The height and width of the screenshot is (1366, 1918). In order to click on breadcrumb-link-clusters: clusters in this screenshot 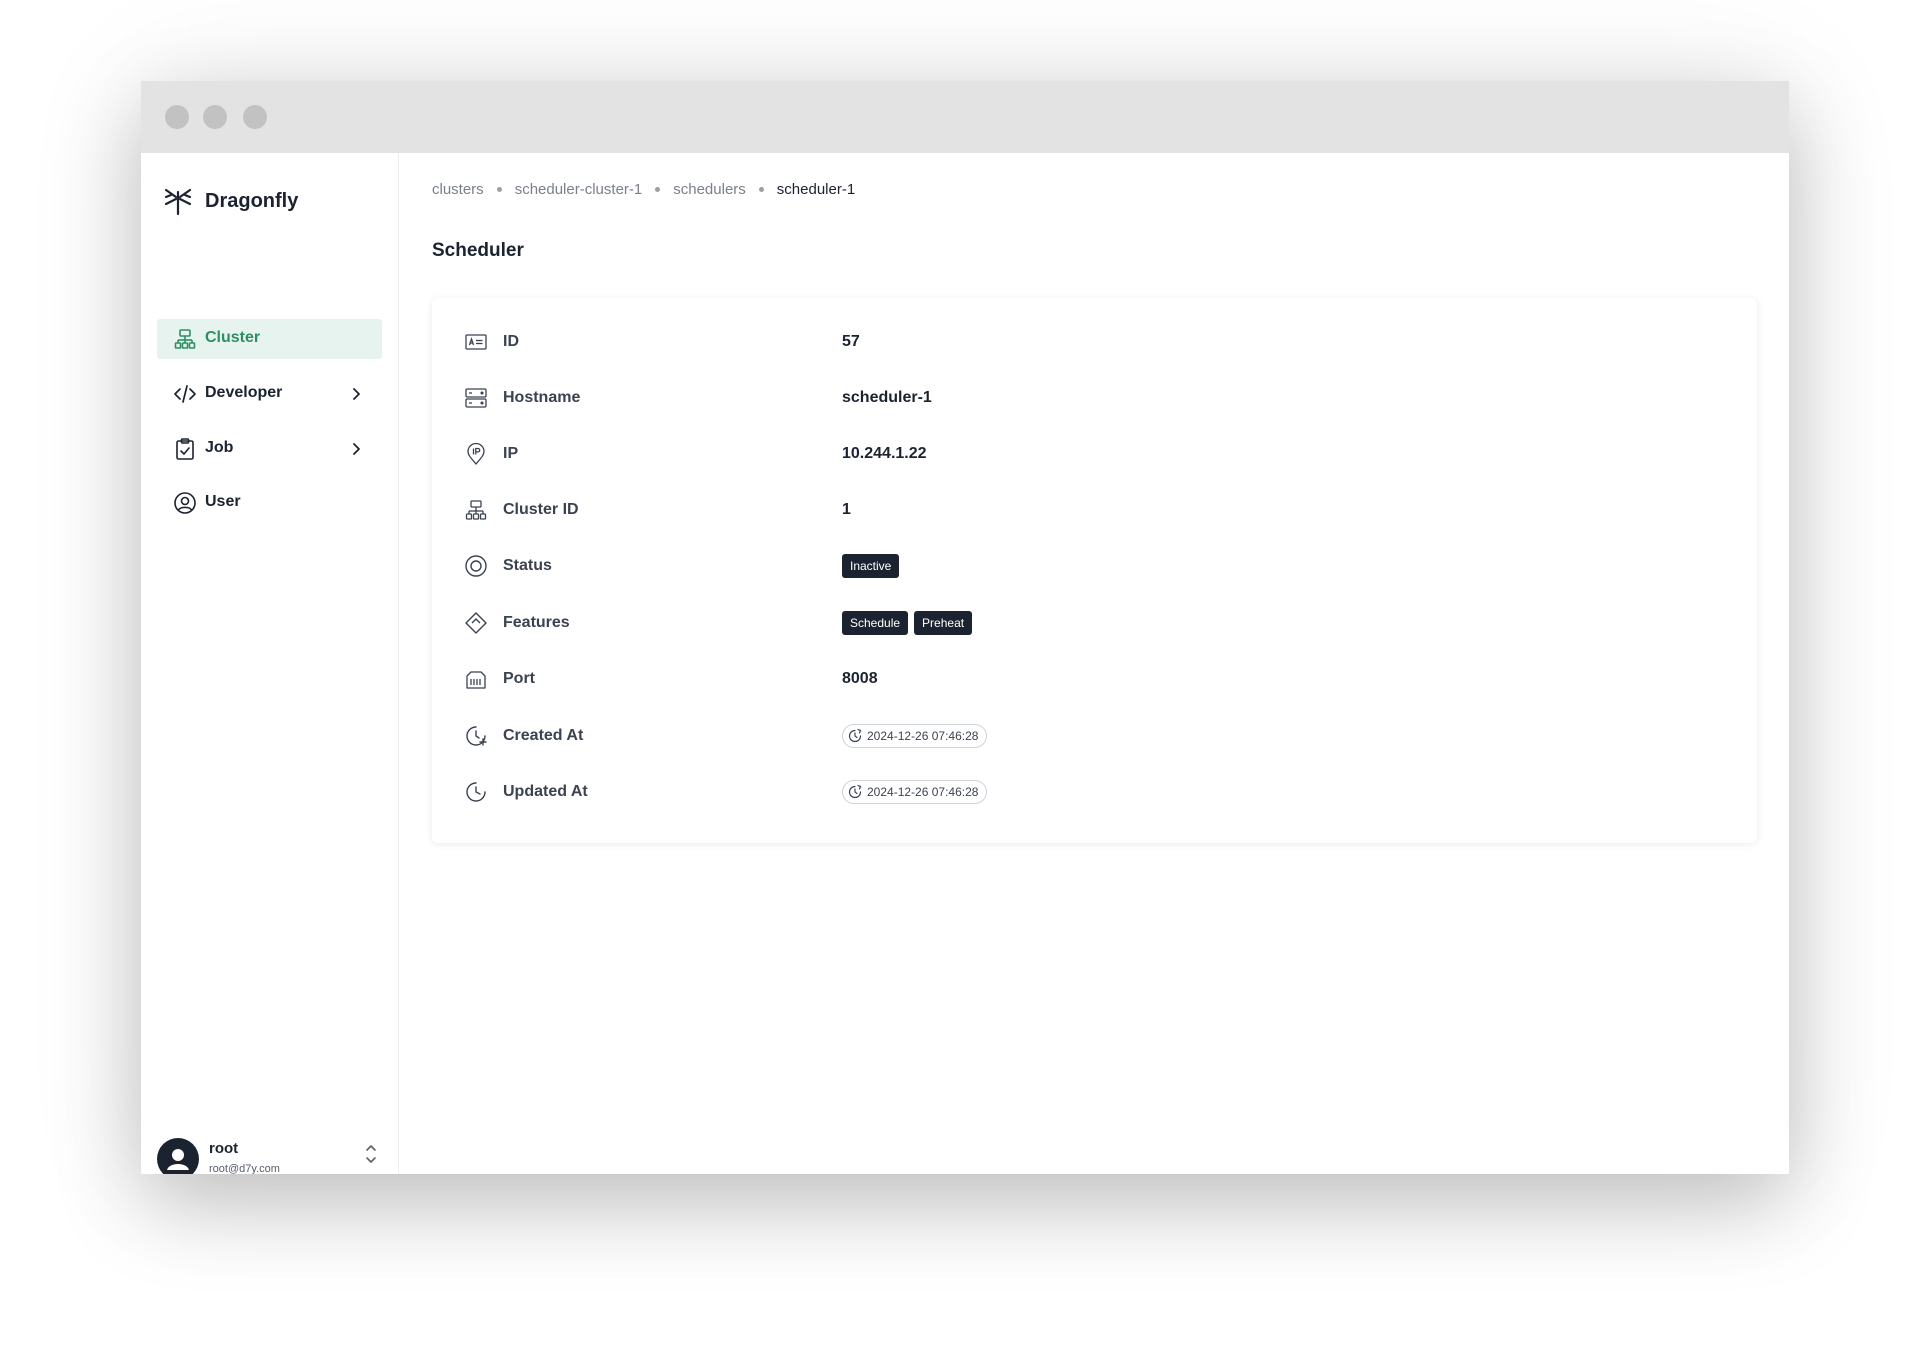, I will do `click(458, 189)`.